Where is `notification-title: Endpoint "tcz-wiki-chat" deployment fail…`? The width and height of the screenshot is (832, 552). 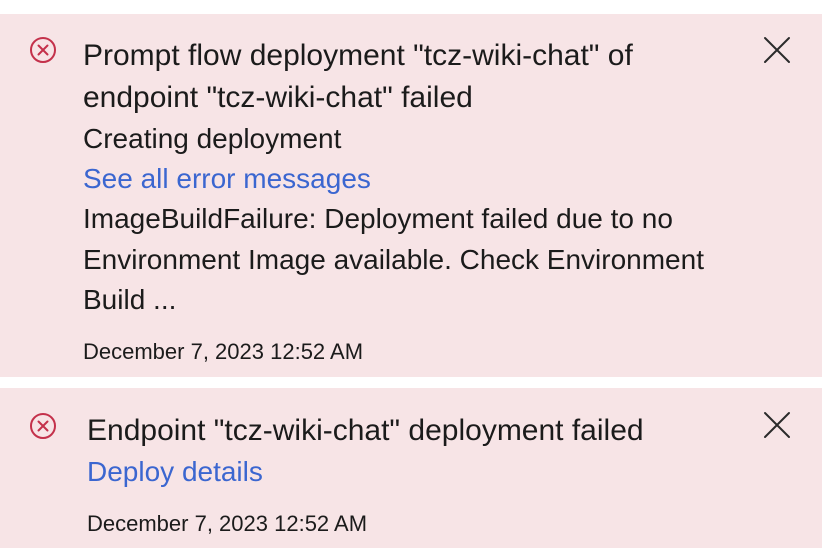
notification-title: Endpoint "tcz-wiki-chat" deployment fail… is located at coordinates (365, 430).